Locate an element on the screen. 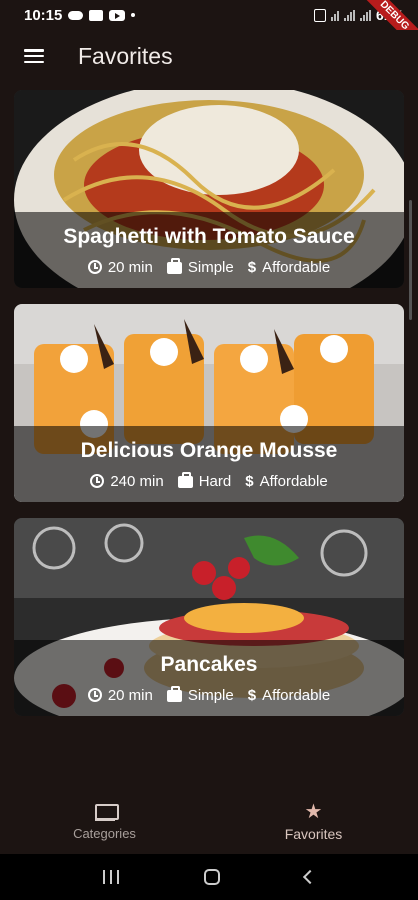 The width and height of the screenshot is (418, 900). cloud-icon is located at coordinates (76, 15).